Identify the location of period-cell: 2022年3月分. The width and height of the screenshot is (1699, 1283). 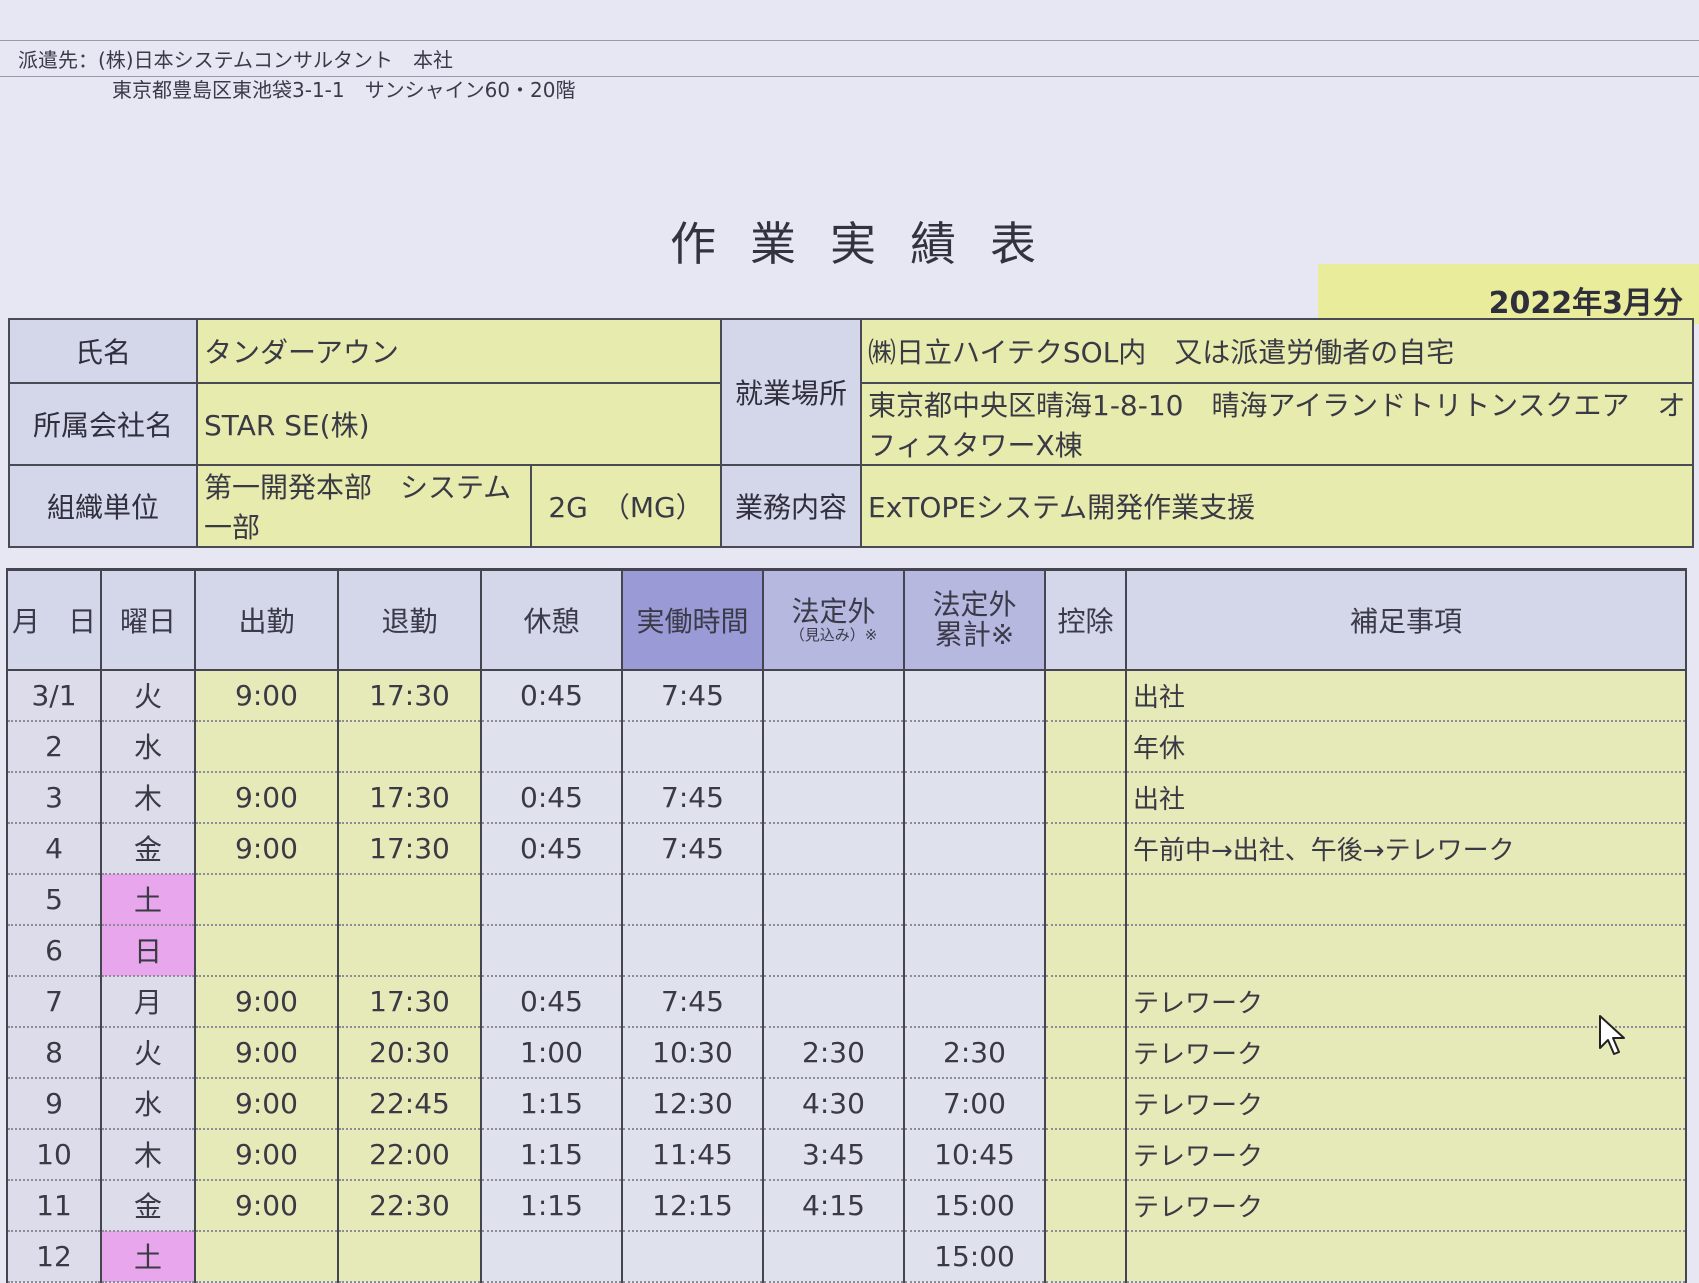
(1508, 294).